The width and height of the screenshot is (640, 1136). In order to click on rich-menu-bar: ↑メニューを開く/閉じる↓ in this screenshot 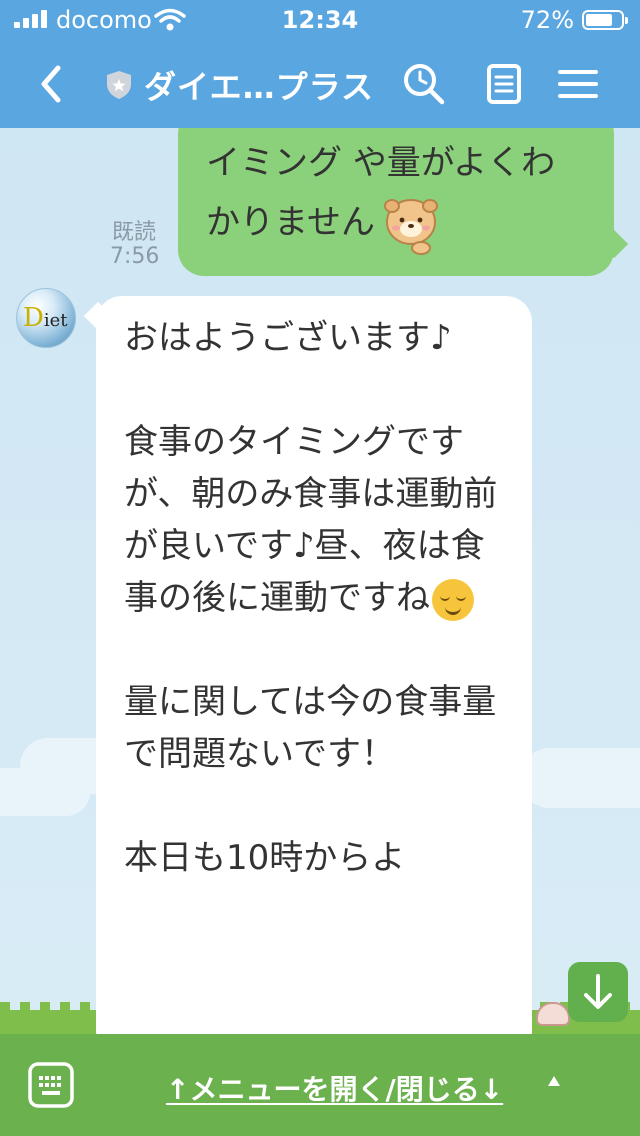, I will do `click(320, 1085)`.